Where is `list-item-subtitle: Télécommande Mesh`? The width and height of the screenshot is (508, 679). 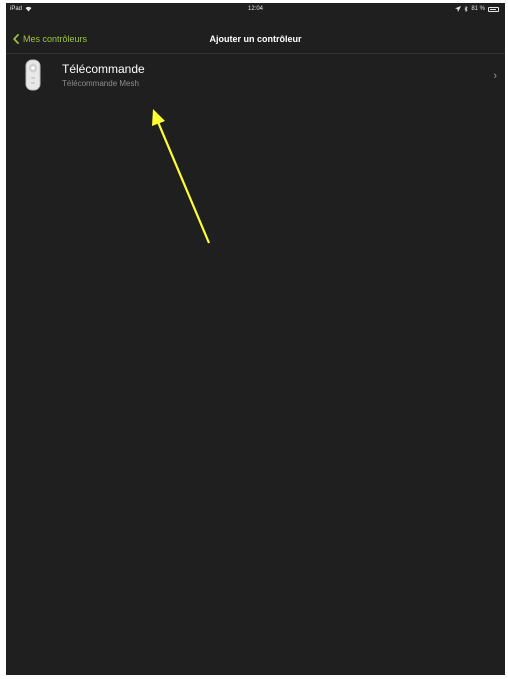 list-item-subtitle: Télécommande Mesh is located at coordinates (100, 83).